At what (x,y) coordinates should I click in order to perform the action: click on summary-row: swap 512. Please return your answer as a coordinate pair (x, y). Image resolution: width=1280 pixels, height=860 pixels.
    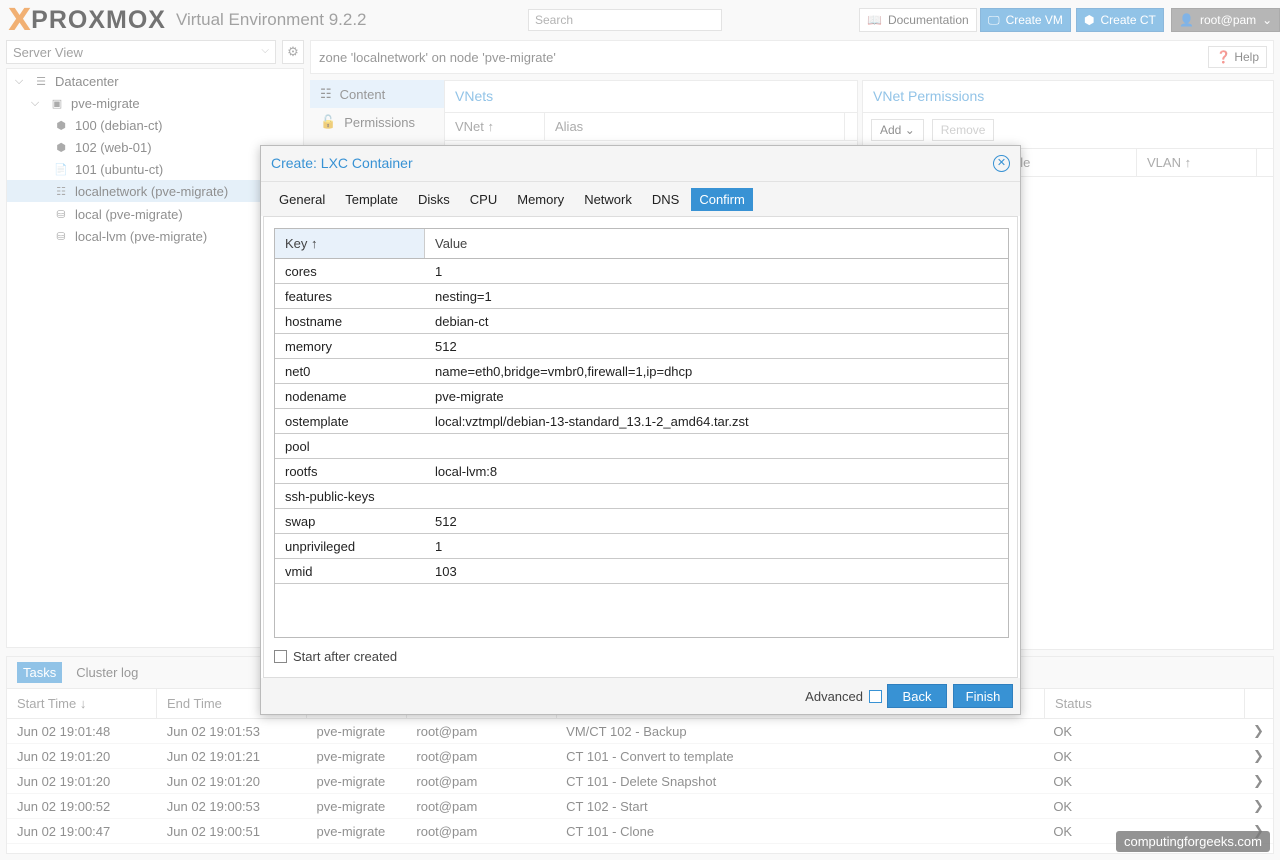
    Looking at the image, I should click on (641, 521).